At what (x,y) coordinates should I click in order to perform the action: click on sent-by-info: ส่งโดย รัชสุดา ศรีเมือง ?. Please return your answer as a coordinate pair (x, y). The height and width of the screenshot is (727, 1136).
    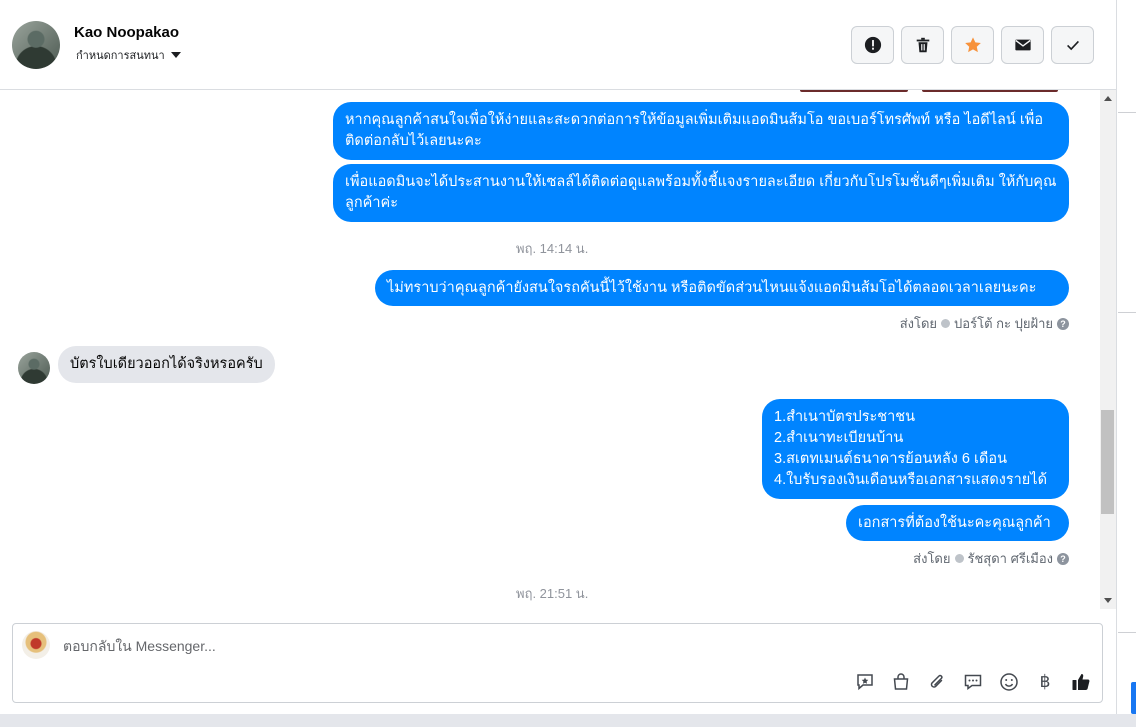
    Looking at the image, I should click on (991, 558).